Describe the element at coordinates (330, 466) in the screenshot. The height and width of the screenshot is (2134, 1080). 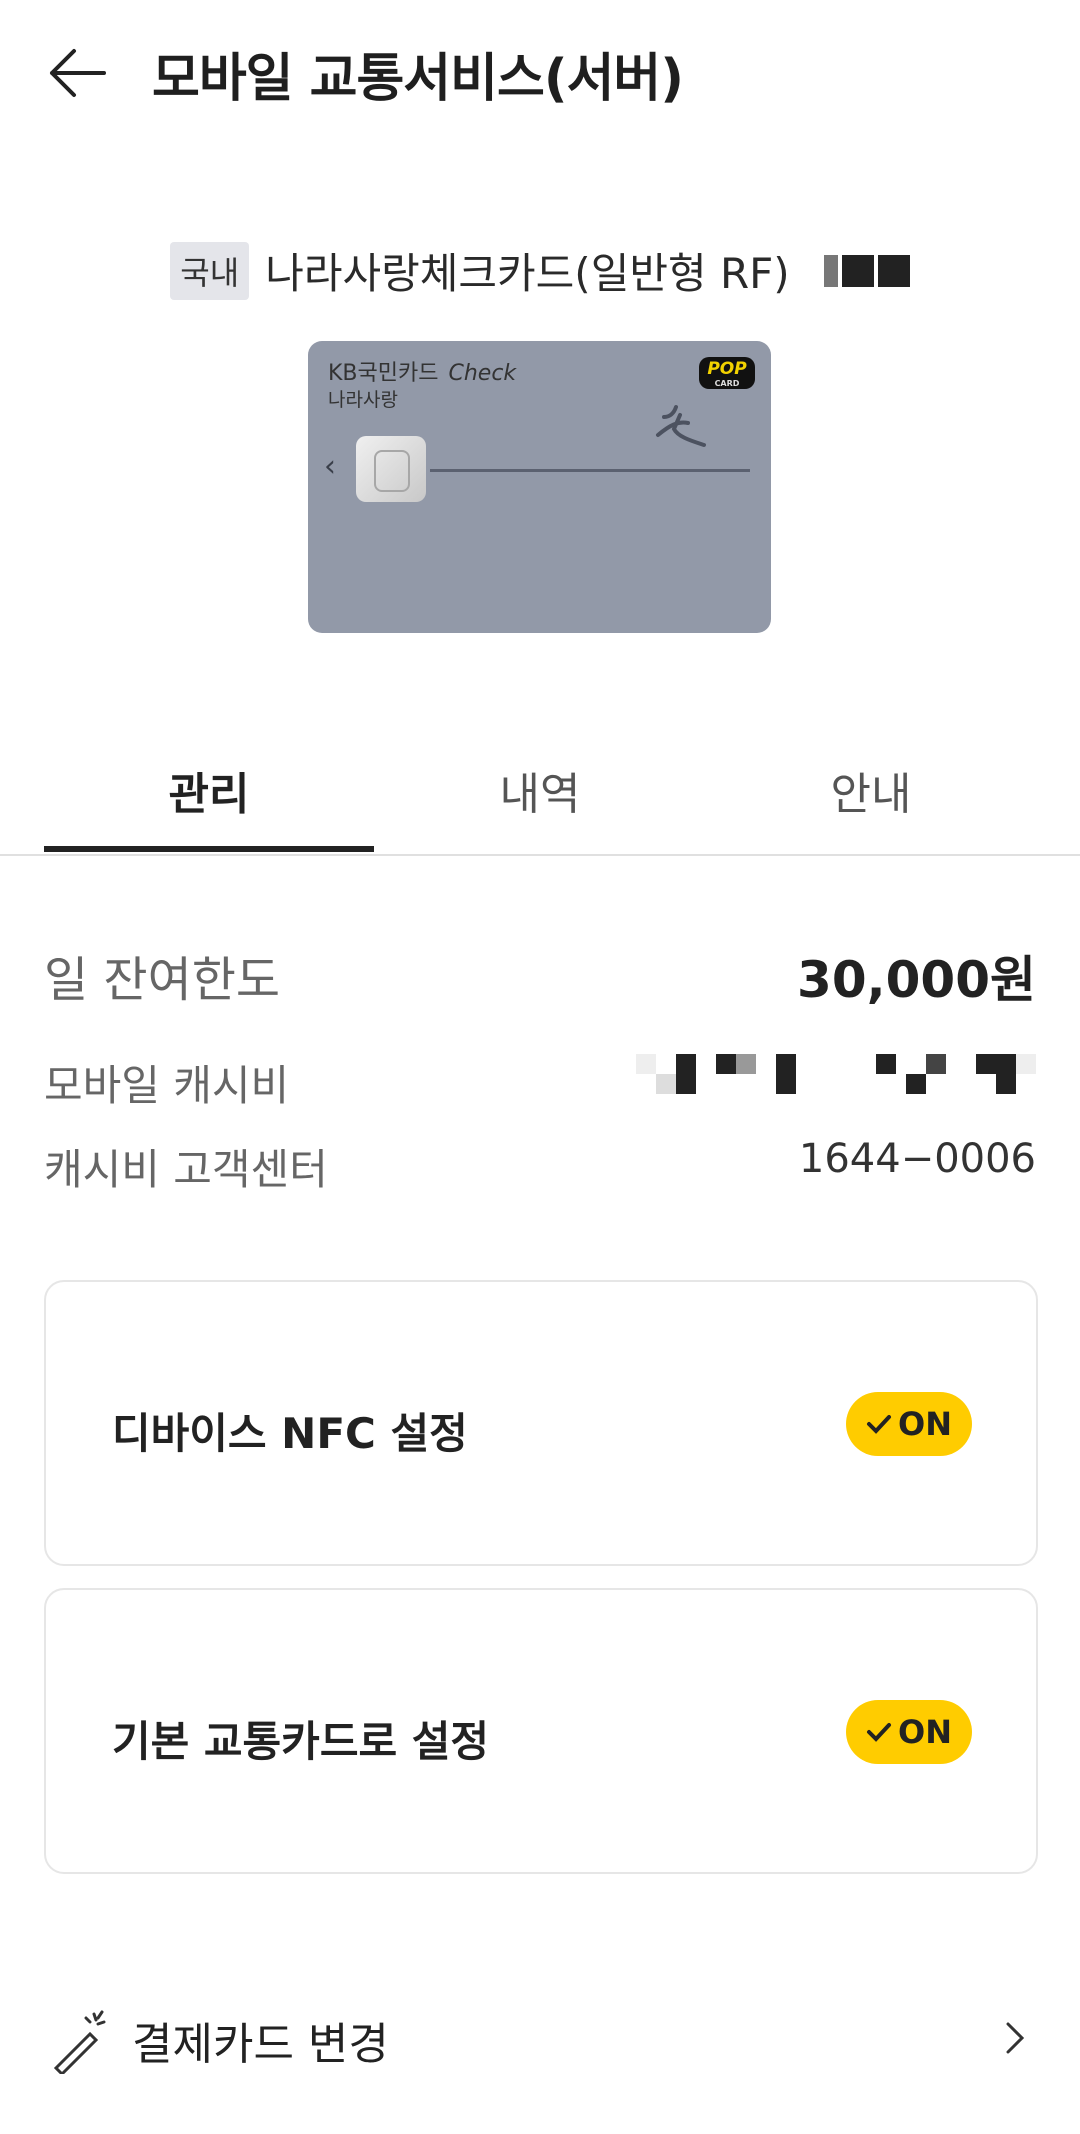
I see `card-arrow-icon: ‹` at that location.